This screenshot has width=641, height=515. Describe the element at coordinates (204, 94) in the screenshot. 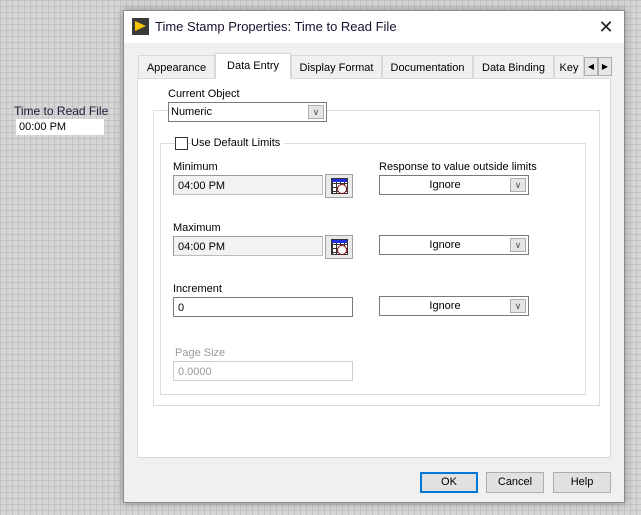

I see `current-object-label: Current Object` at that location.